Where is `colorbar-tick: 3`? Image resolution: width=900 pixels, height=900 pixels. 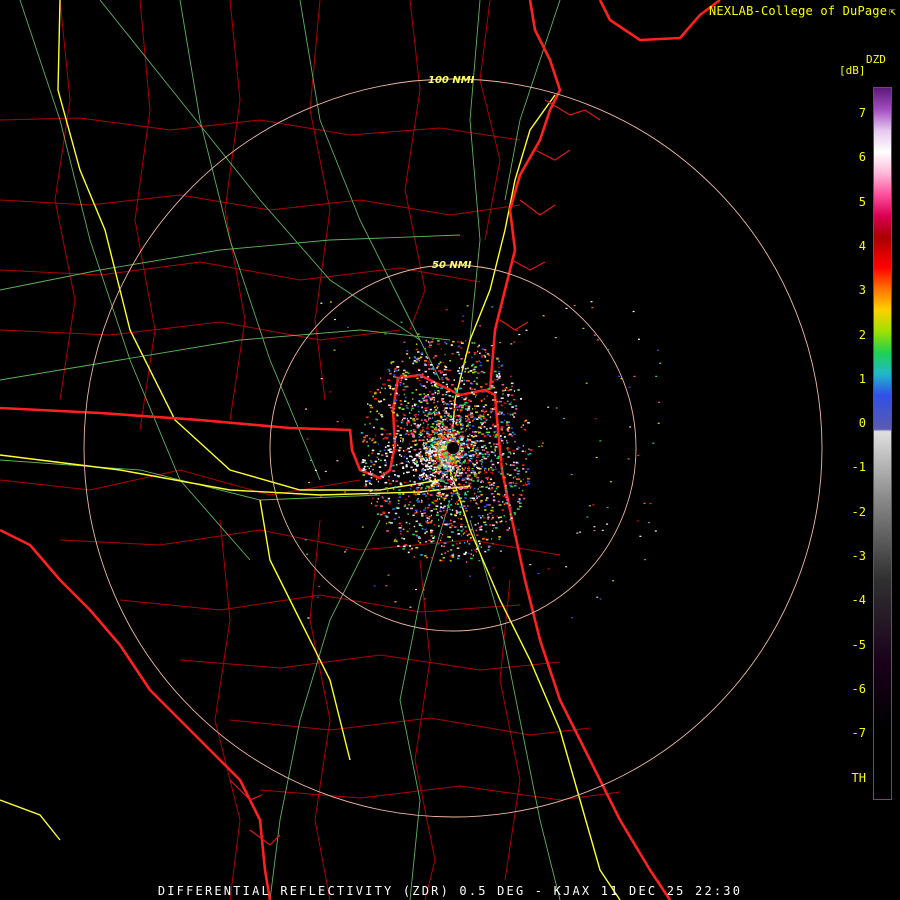
colorbar-tick: 3 is located at coordinates (862, 290).